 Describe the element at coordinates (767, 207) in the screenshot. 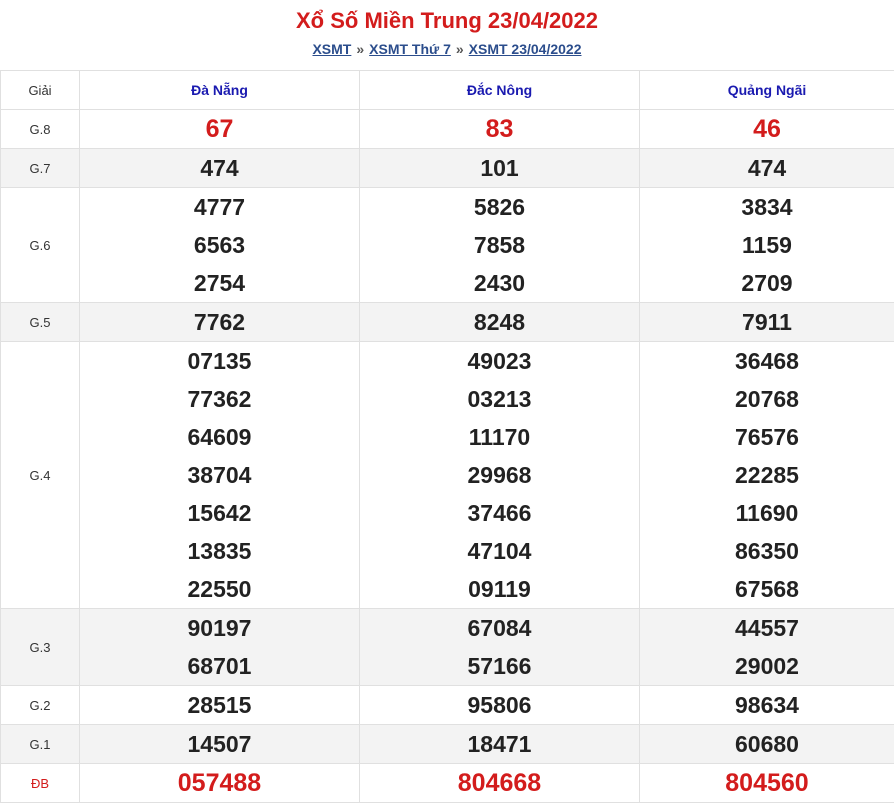

I see `prize-number: 3834` at that location.